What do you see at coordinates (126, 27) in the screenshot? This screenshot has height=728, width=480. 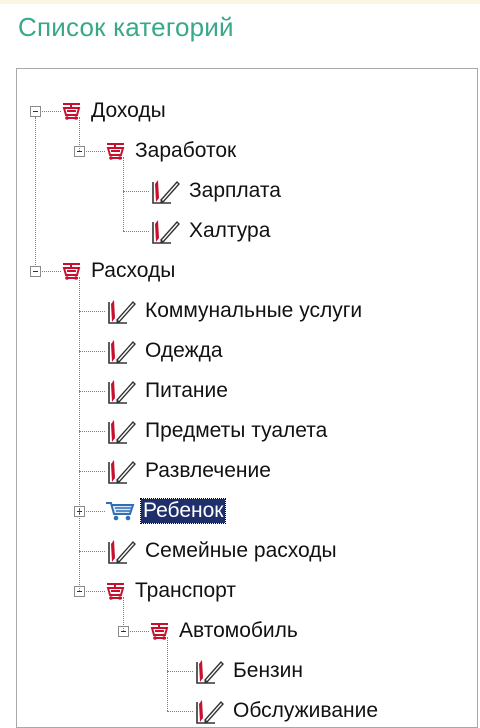 I see `page-title: Список категорий` at bounding box center [126, 27].